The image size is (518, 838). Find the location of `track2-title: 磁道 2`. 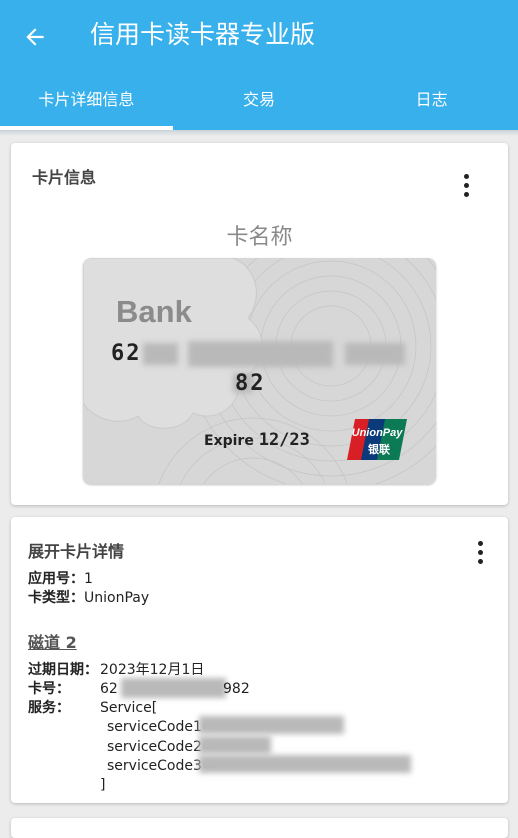

track2-title: 磁道 2 is located at coordinates (52, 642).